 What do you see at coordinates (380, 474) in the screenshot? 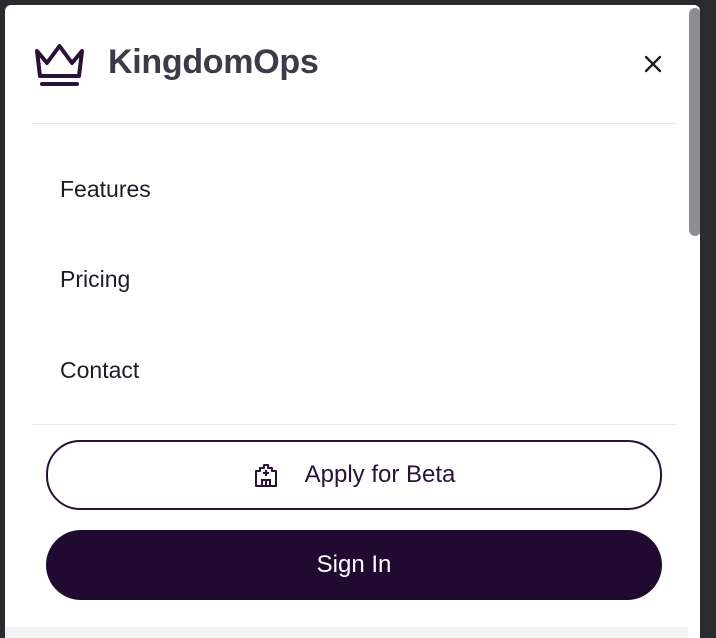
I see `apply-beta-label: Apply for Beta` at bounding box center [380, 474].